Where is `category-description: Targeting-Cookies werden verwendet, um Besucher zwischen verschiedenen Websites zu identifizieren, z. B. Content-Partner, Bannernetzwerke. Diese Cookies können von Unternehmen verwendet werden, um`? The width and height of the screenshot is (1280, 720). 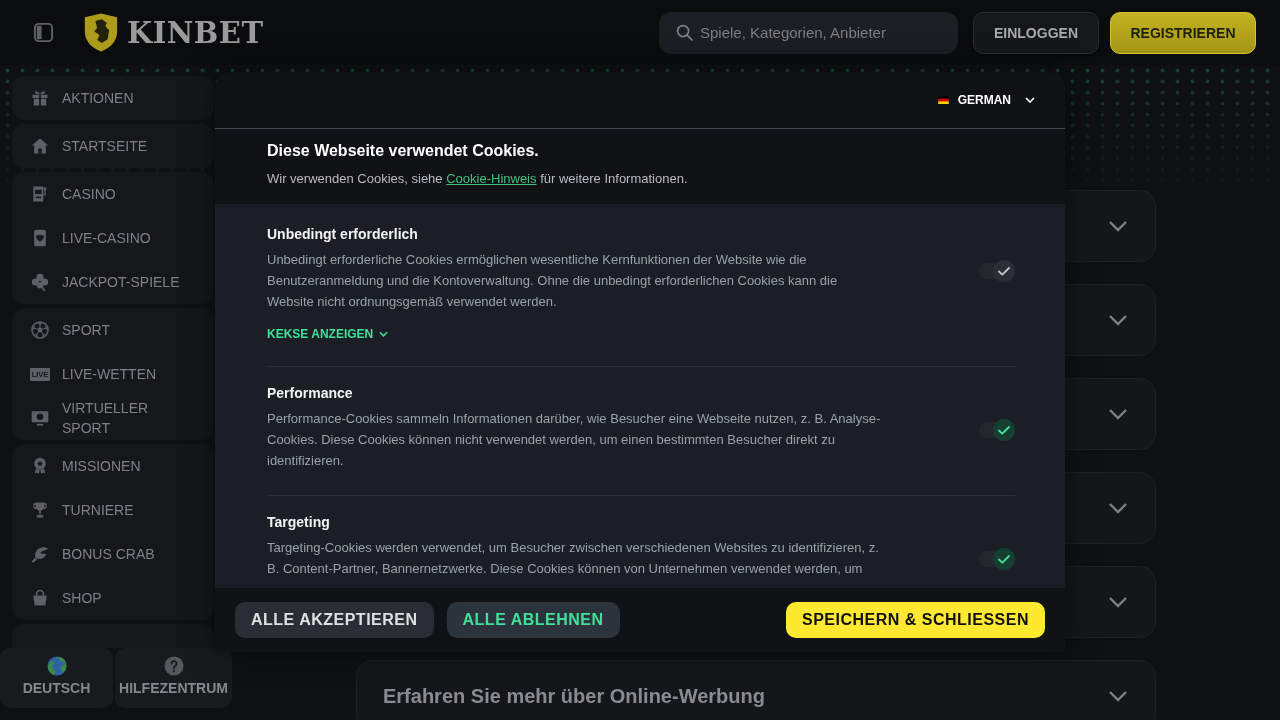
category-description: Targeting-Cookies werden verwendet, um Besucher zwischen verschiedenen Websites zu identifizieren, z. B. Content-Partner, Bannernetzwerke. Diese Cookies können von Unternehmen verwendet werden, um is located at coordinates (573, 558).